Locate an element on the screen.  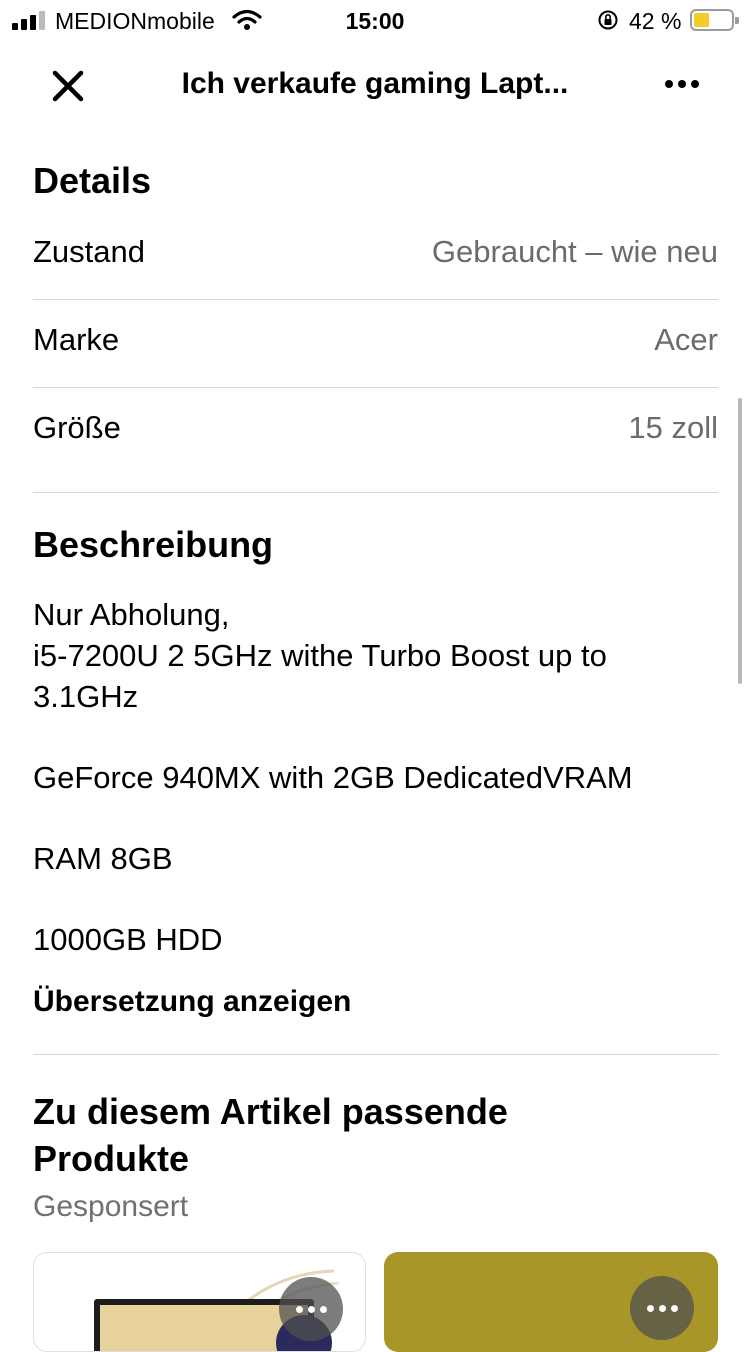
detail-row-size: Größe 15 zoll is located at coordinates (375, 440).